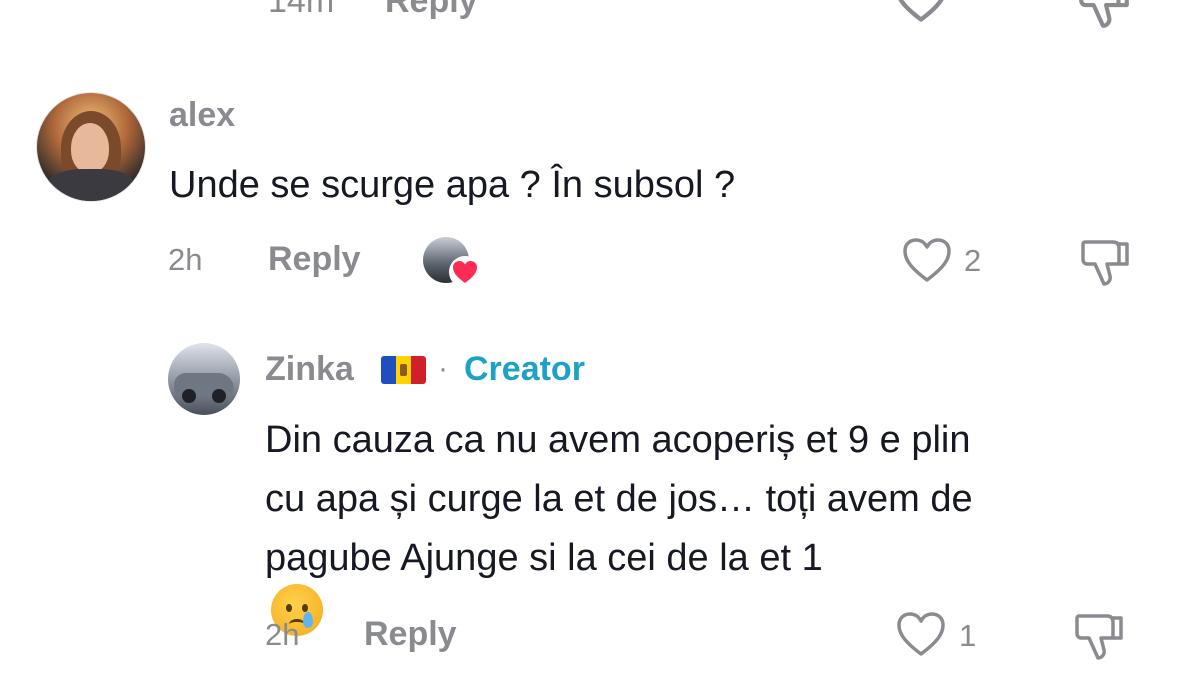  Describe the element at coordinates (91, 147) in the screenshot. I see `avatar-alex` at that location.